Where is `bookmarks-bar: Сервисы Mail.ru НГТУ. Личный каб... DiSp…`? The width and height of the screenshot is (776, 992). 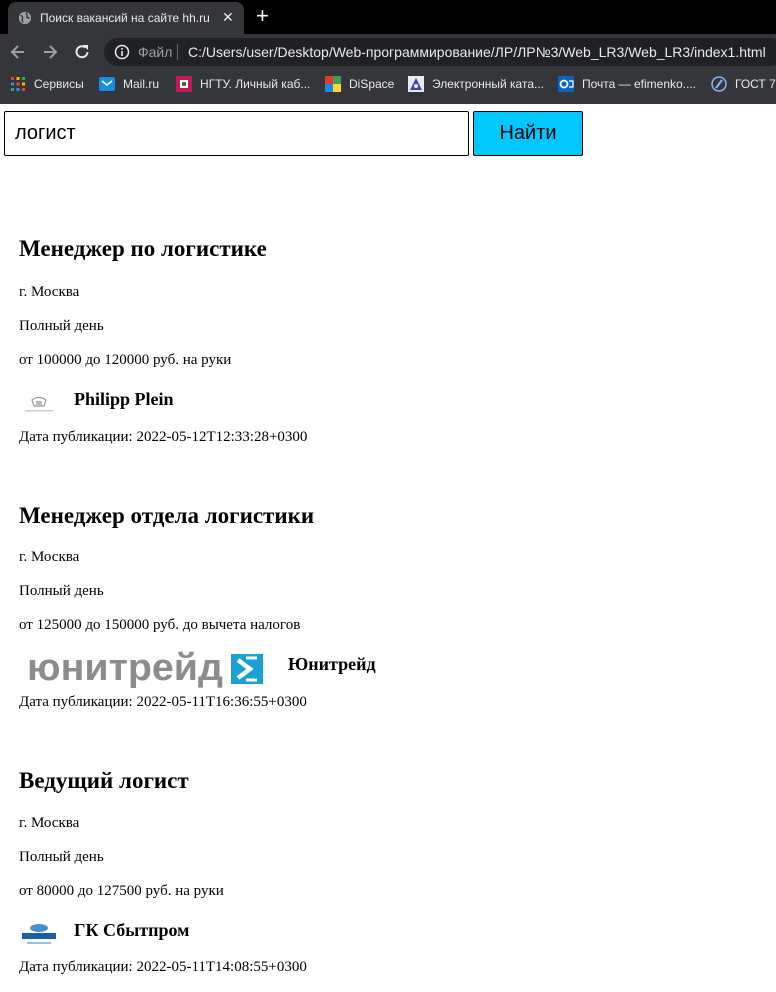 bookmarks-bar: Сервисы Mail.ru НГТУ. Личный каб... DiSp… is located at coordinates (388, 84).